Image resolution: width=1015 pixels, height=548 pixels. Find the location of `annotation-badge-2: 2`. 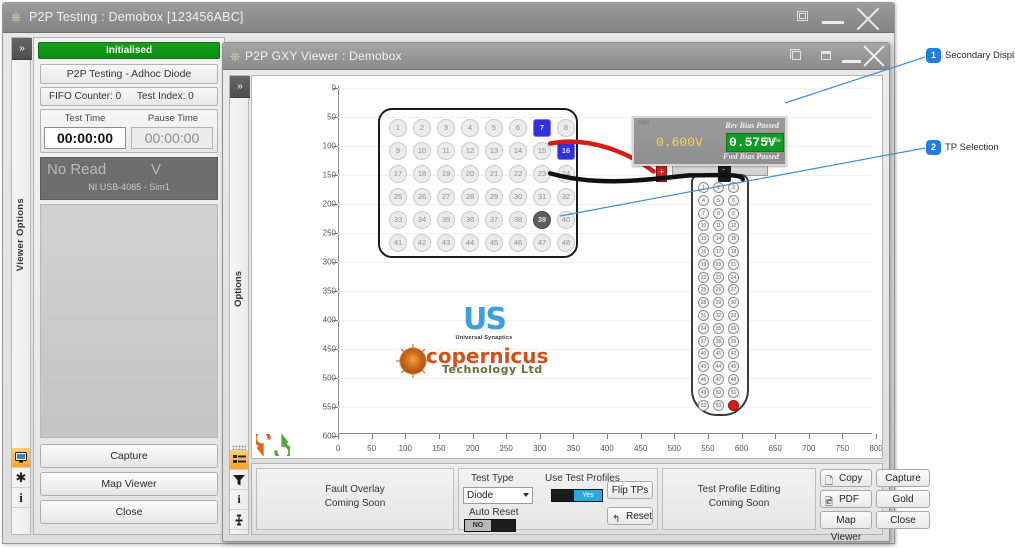

annotation-badge-2: 2 is located at coordinates (933, 147).